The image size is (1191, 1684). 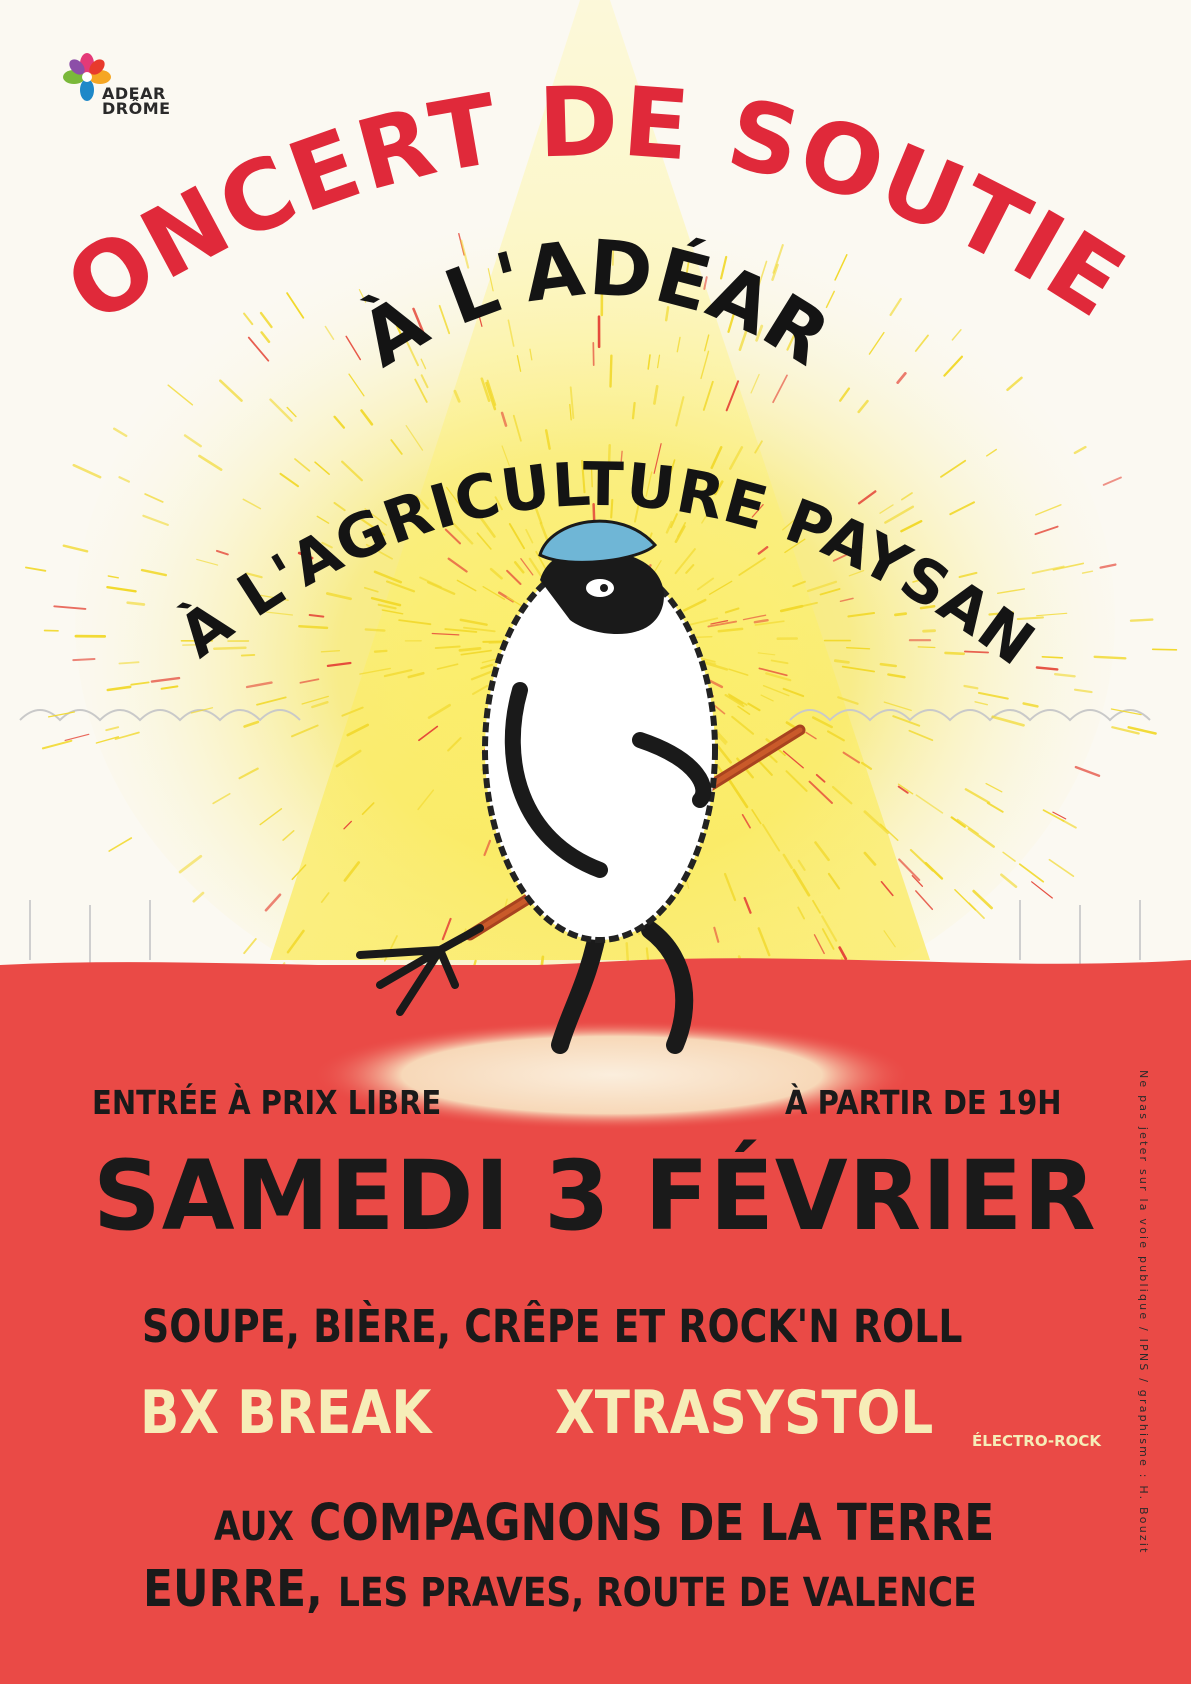 I want to click on band-xtrasystol: XTRASYSTOL, so click(x=744, y=1413).